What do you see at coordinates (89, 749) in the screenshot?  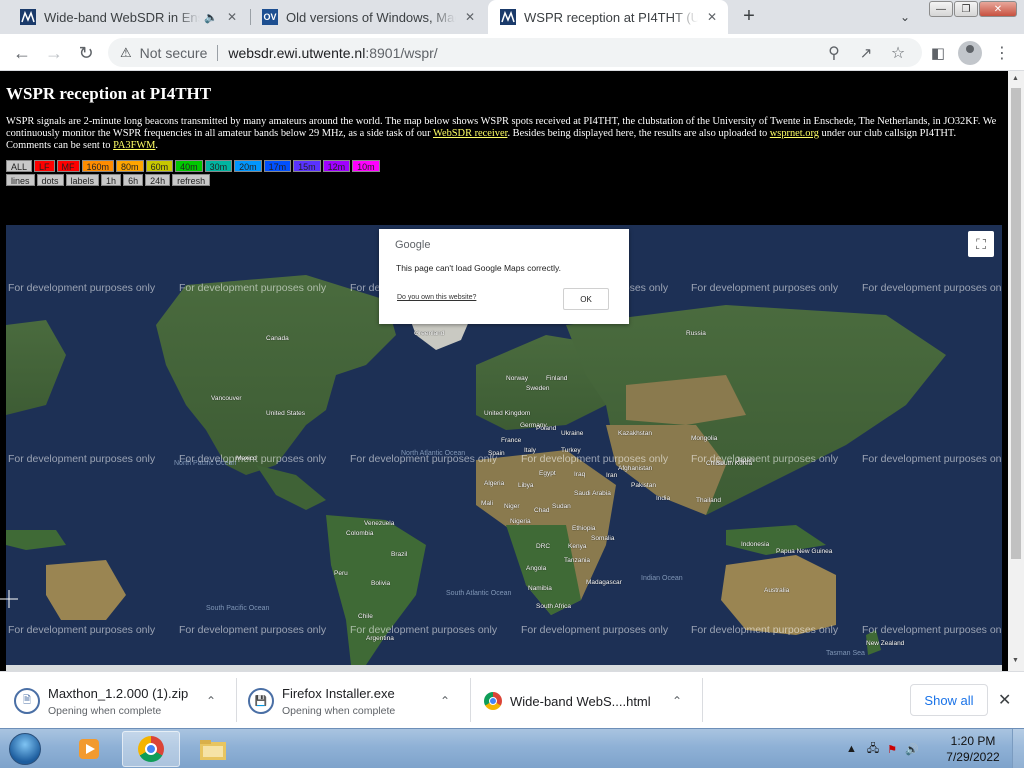 I see `media-player-icon` at bounding box center [89, 749].